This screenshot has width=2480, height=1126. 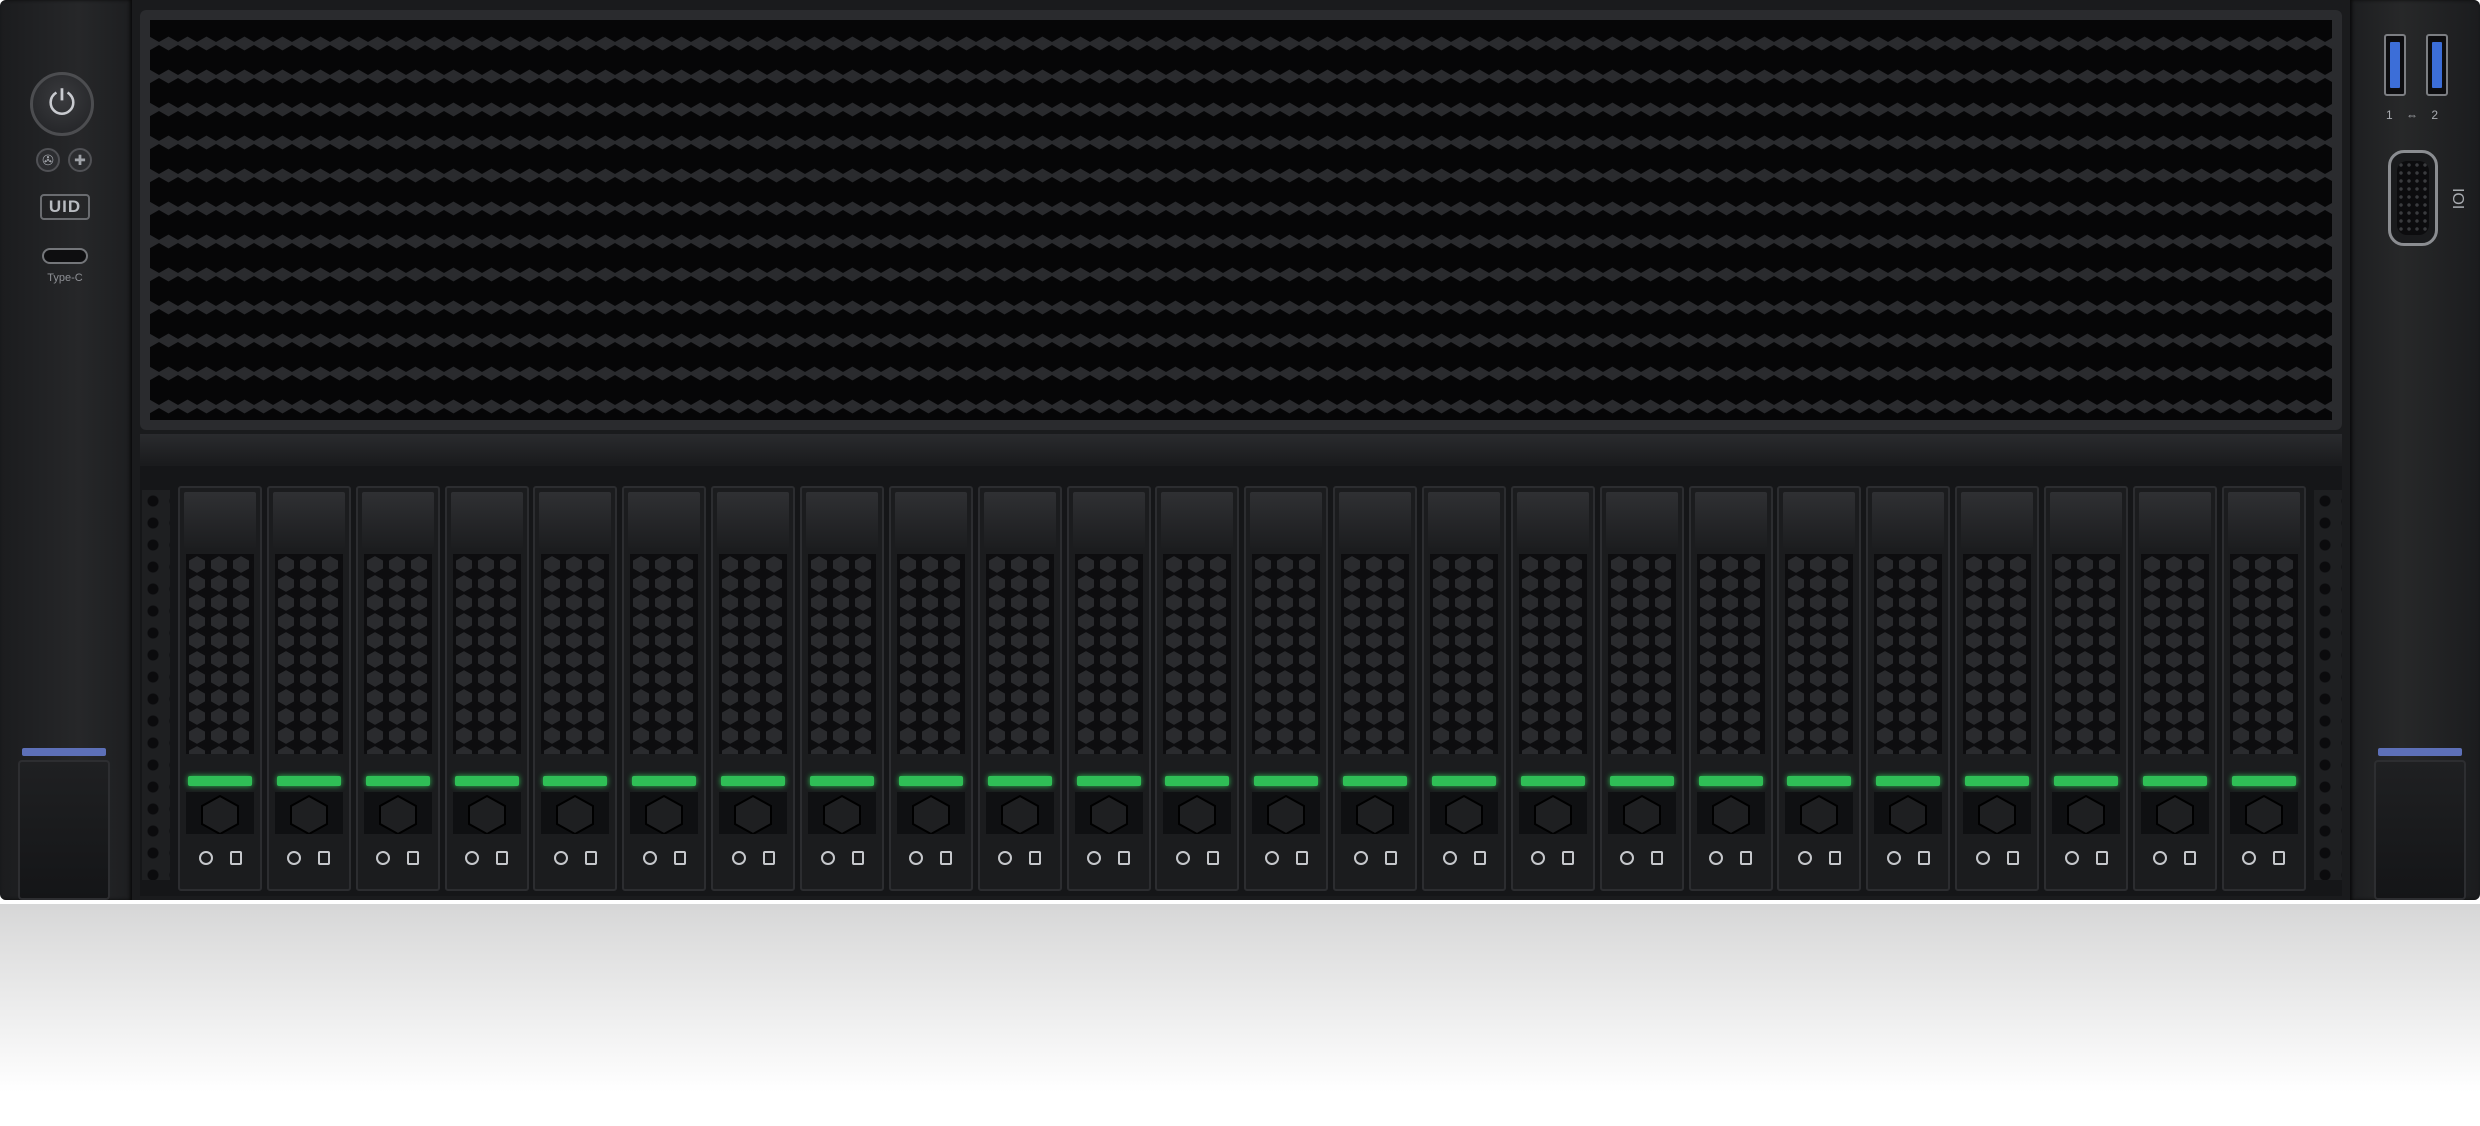 What do you see at coordinates (65, 207) in the screenshot?
I see `uid-button: UID` at bounding box center [65, 207].